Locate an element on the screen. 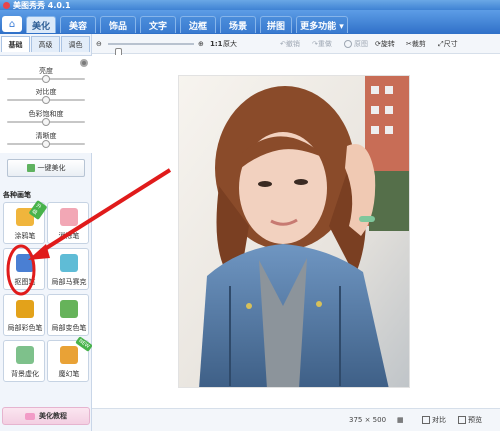 This screenshot has height=431, width=500. zoom-in-icon: ⊕ is located at coordinates (201, 44).